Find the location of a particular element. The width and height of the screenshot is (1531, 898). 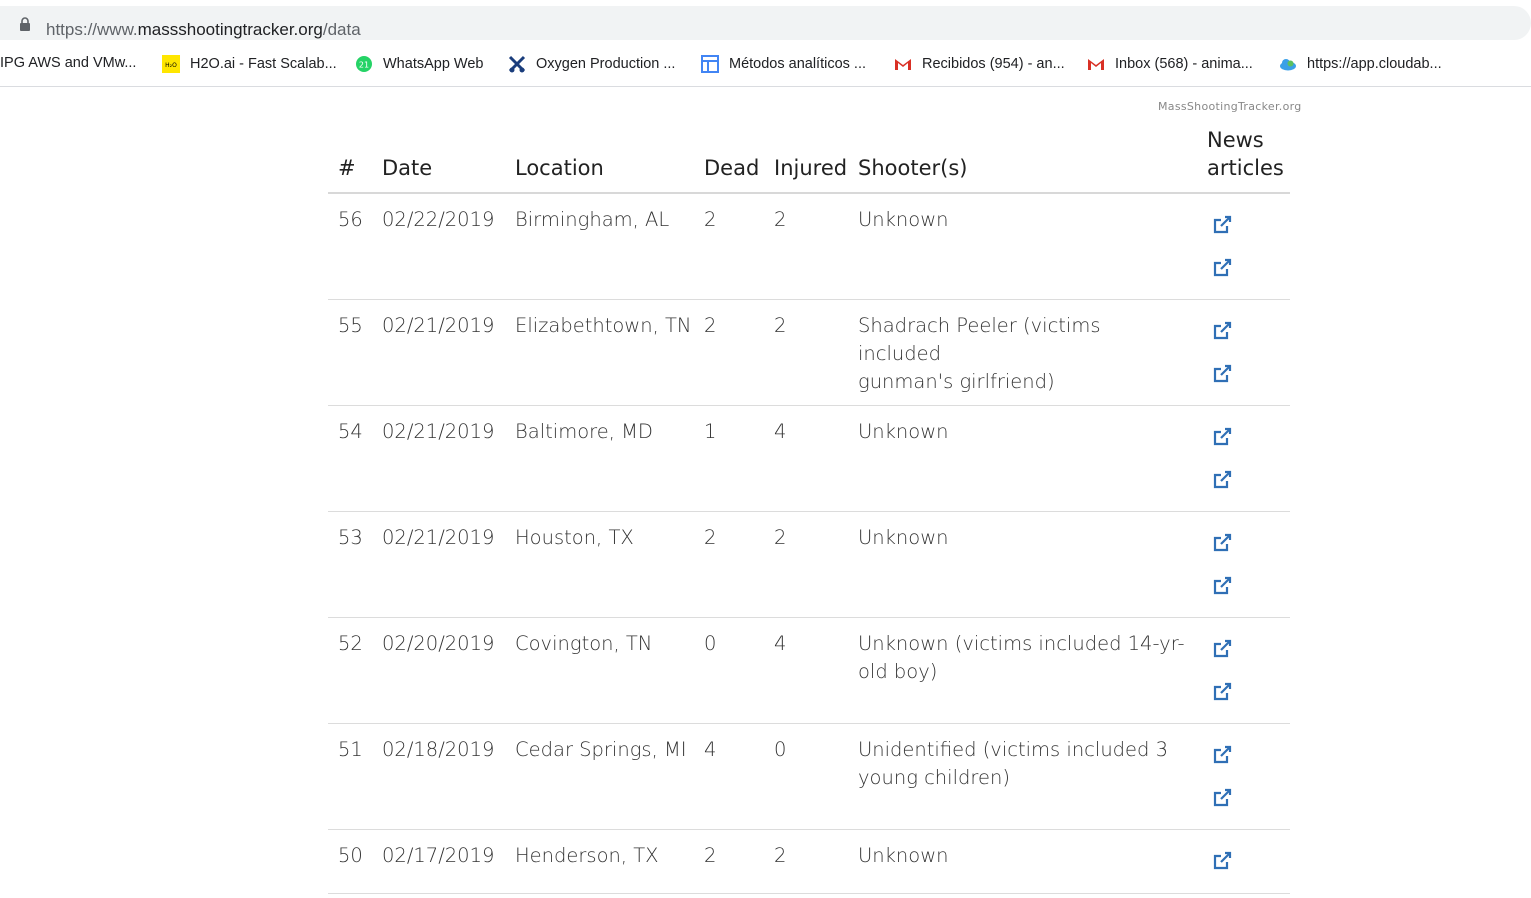

shooter-line-2: gunman's girlfriend) is located at coordinates (956, 381).